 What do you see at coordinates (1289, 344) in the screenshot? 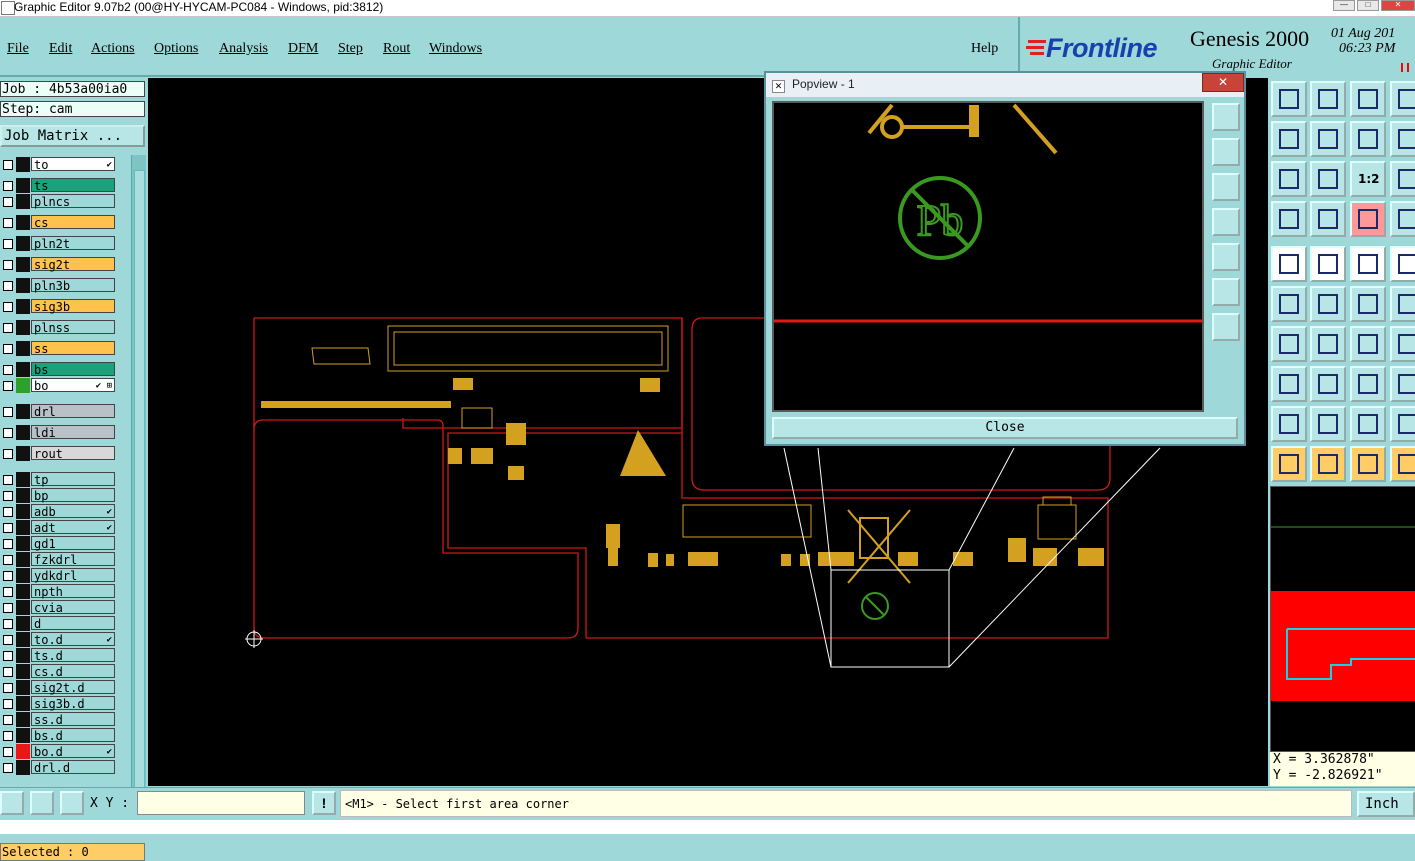
I see `line-tool-button` at bounding box center [1289, 344].